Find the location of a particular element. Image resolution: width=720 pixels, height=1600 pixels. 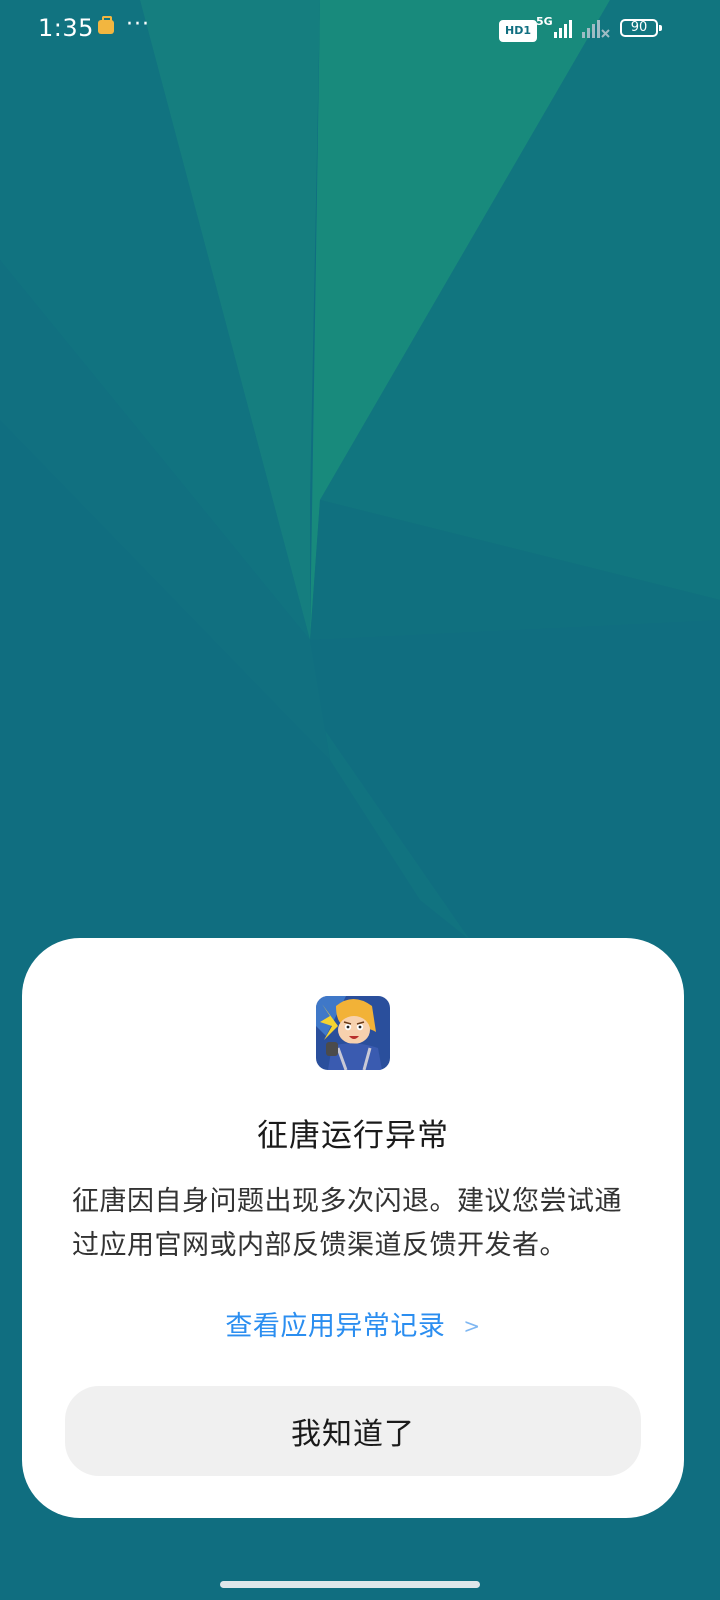

status-bar: 1:35 ··· HD1 5G 90 is located at coordinates (360, 30).